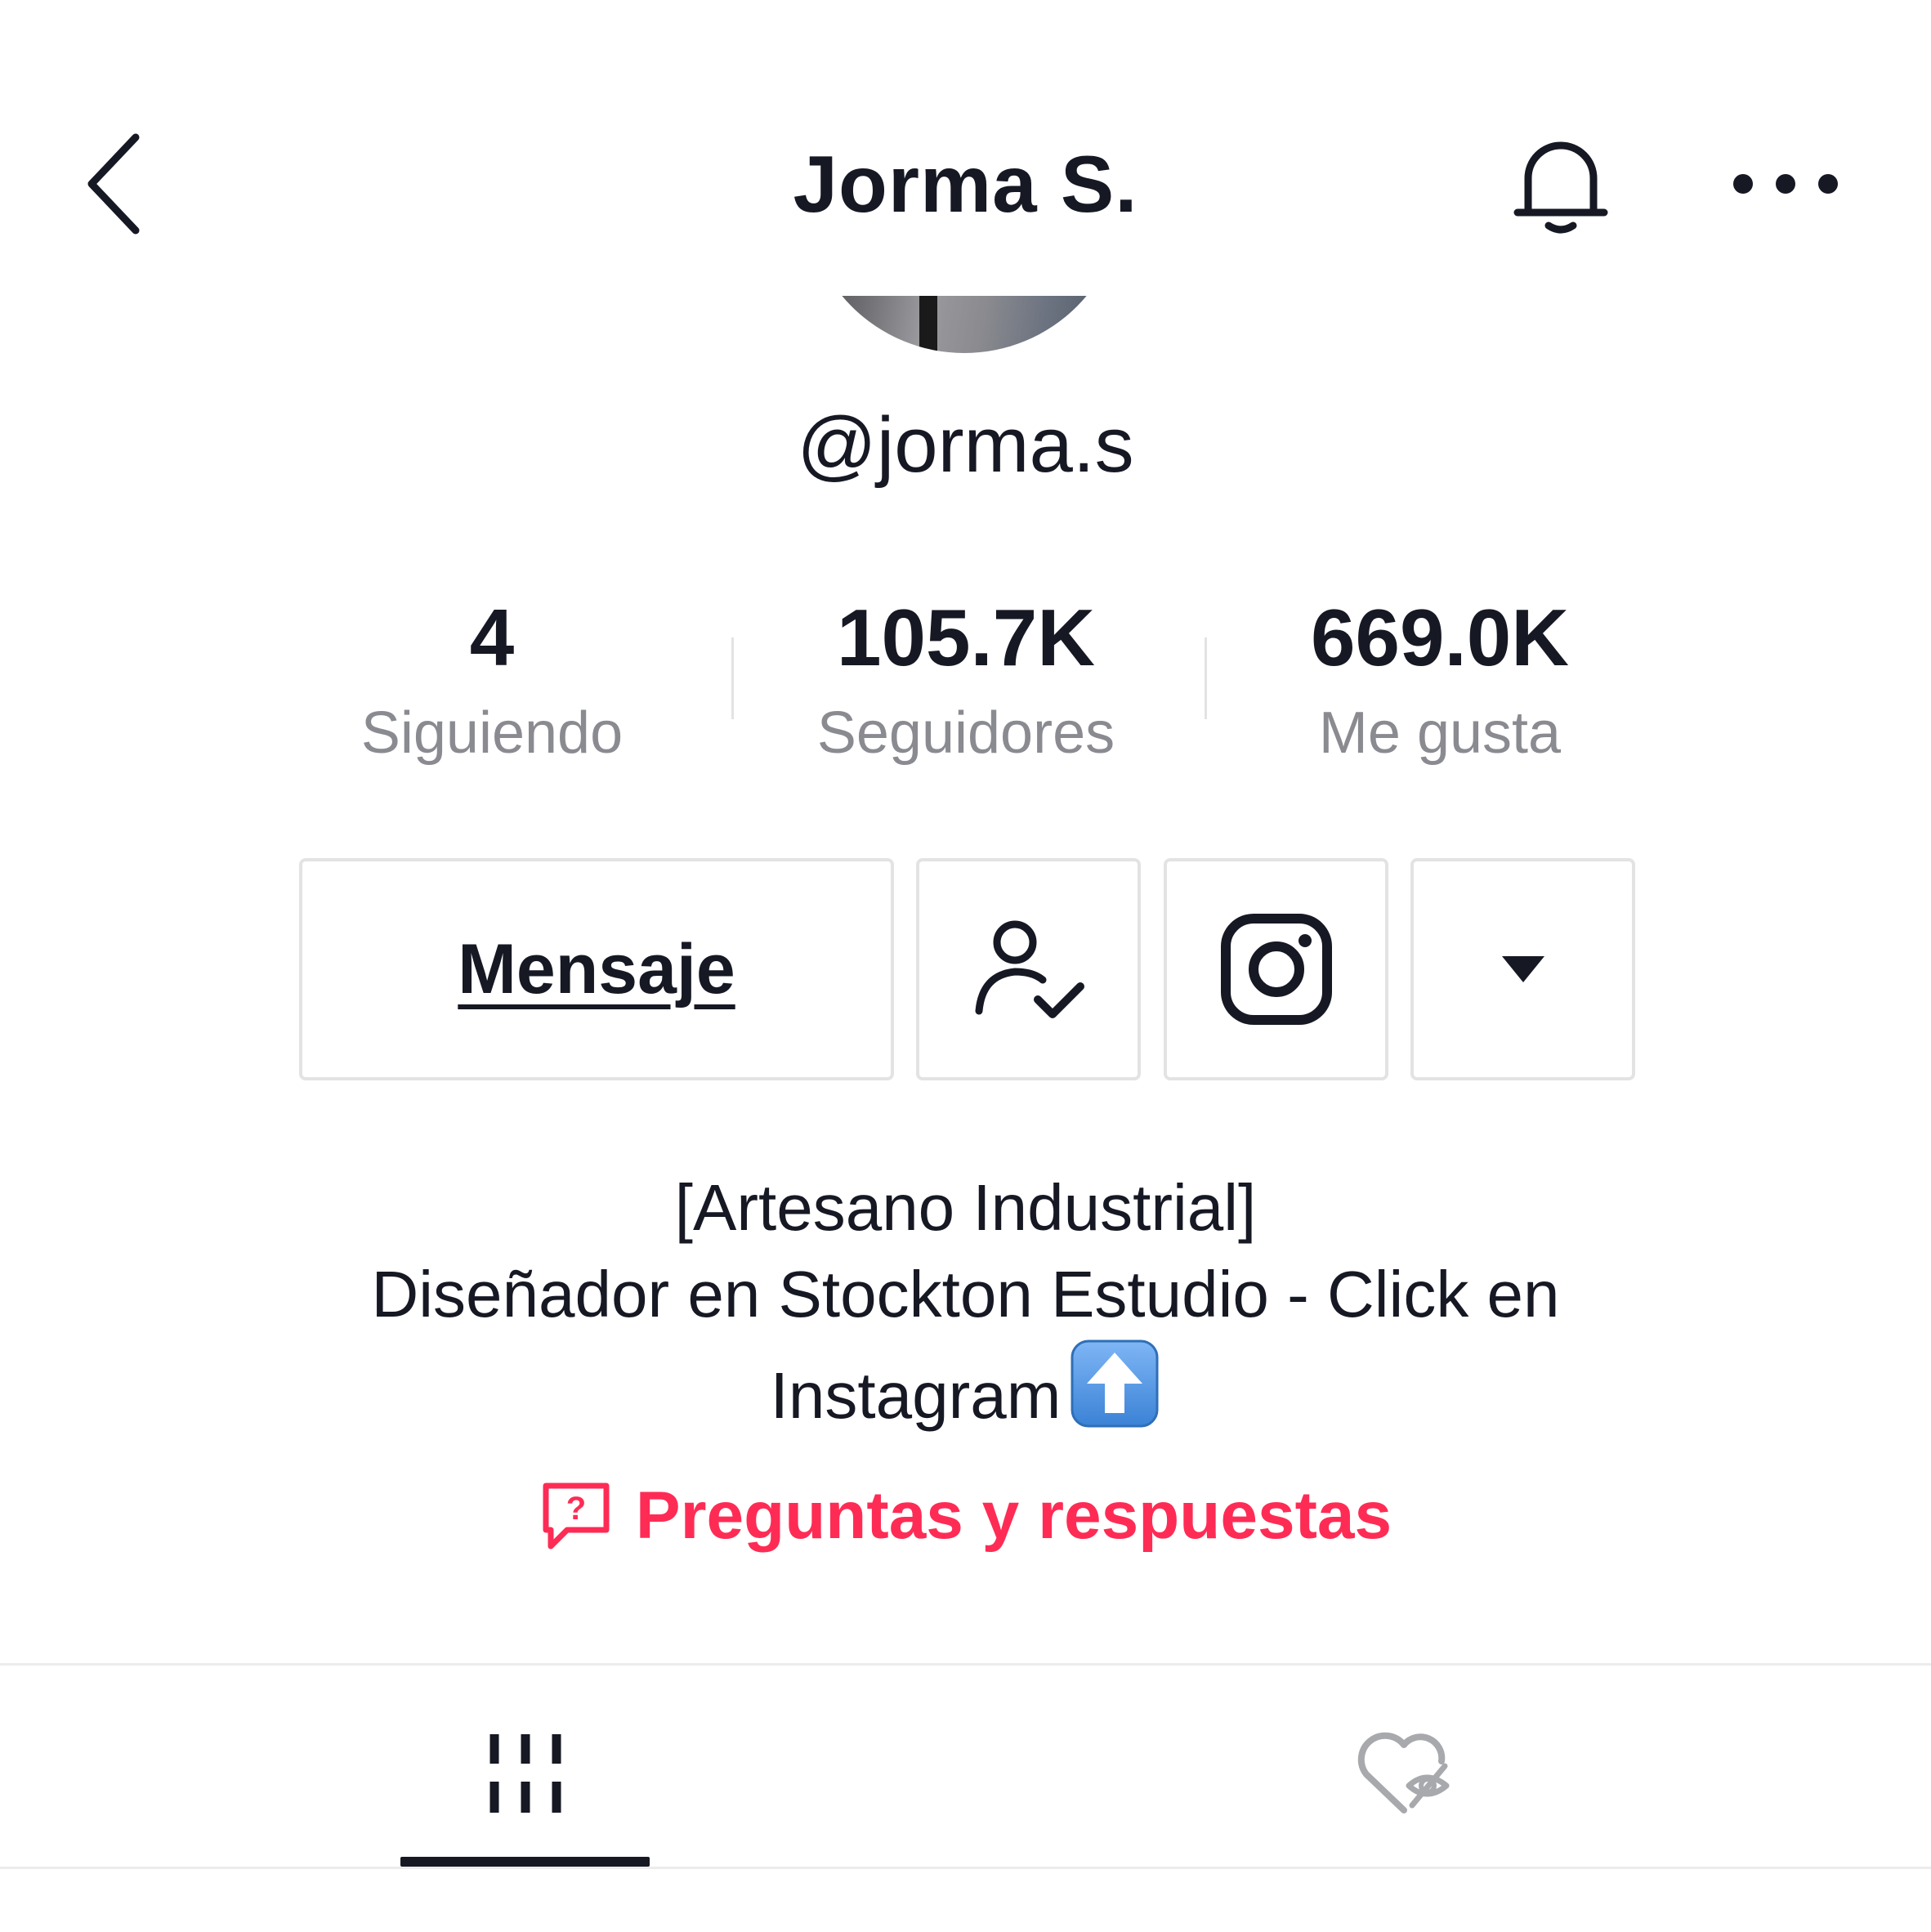 This screenshot has height=1932, width=1931. I want to click on hidden-heart-icon, so click(1403, 1772).